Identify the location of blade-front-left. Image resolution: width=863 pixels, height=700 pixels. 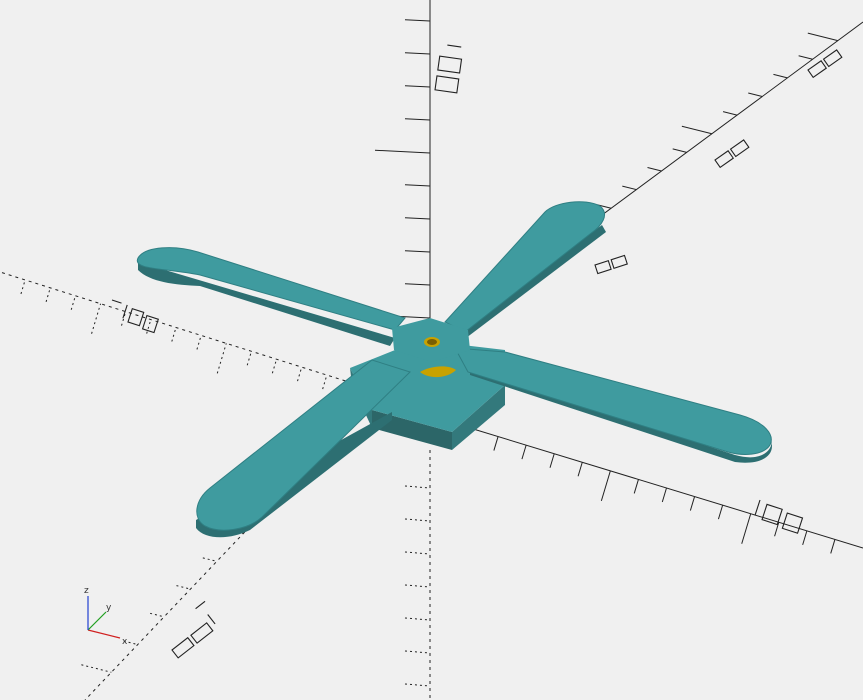
(303, 448).